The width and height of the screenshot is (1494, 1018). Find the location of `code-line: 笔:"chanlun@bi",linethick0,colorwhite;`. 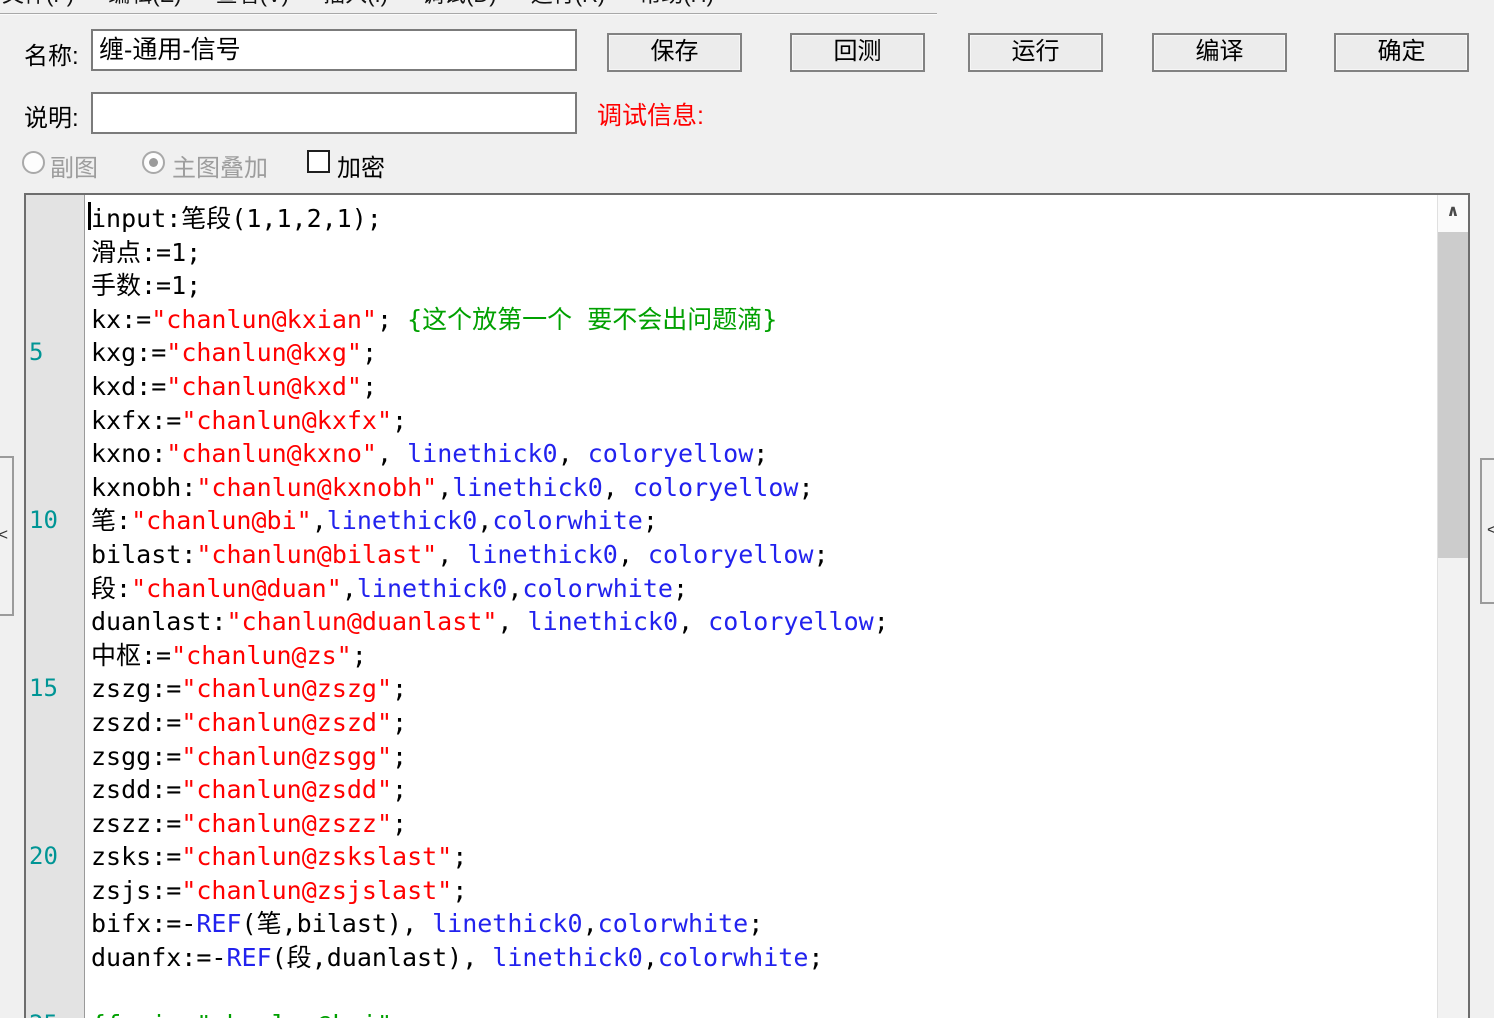

code-line: 笔:"chanlun@bi",linethick0,colorwhite; is located at coordinates (764, 521).